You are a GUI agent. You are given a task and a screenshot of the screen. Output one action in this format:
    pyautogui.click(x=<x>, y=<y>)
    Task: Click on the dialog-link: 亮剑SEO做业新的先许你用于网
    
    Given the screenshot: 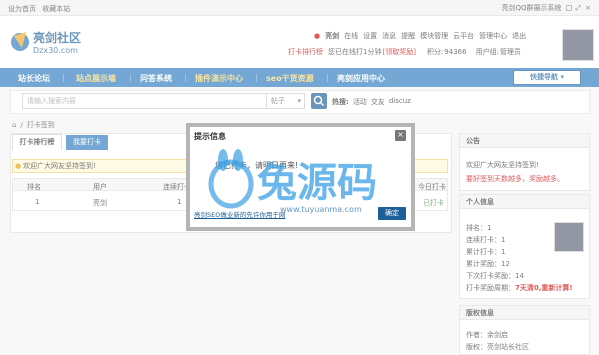 What is the action you would take?
    pyautogui.click(x=239, y=214)
    